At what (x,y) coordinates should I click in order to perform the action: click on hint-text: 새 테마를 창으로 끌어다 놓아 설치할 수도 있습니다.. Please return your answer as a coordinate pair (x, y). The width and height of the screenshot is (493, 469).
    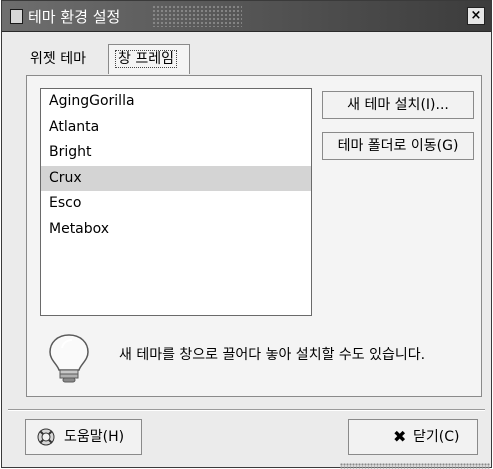
    Looking at the image, I should click on (272, 355).